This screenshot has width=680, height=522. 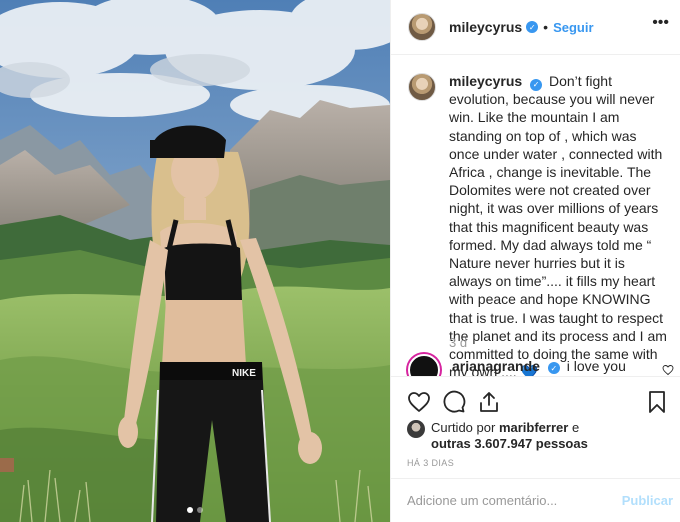 What do you see at coordinates (458, 342) in the screenshot?
I see `caption-timestamp: 3 d` at bounding box center [458, 342].